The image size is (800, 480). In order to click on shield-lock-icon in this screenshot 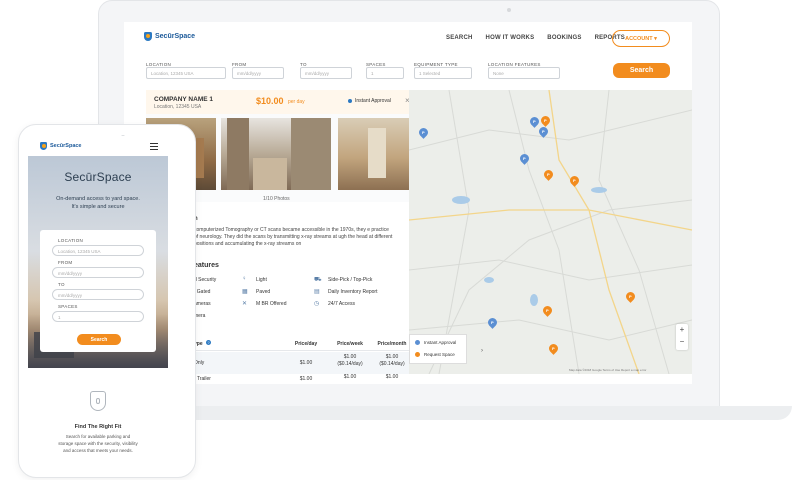, I will do `click(98, 401)`.